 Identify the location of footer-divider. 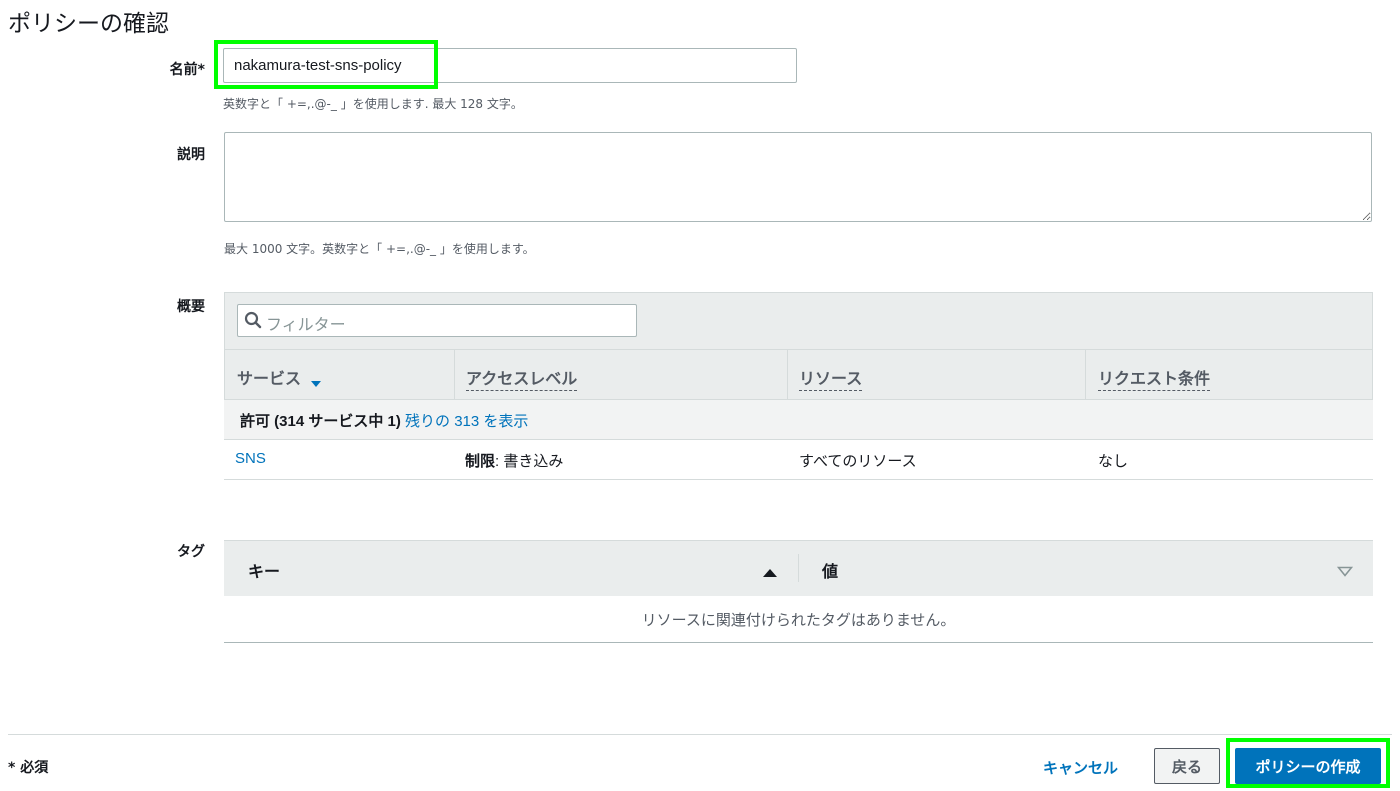
(700, 734).